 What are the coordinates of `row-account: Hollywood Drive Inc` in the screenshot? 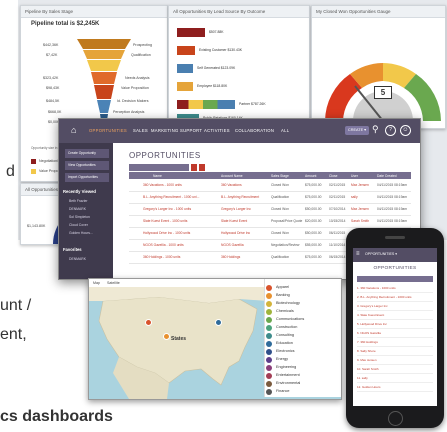 It's located at (235, 233).